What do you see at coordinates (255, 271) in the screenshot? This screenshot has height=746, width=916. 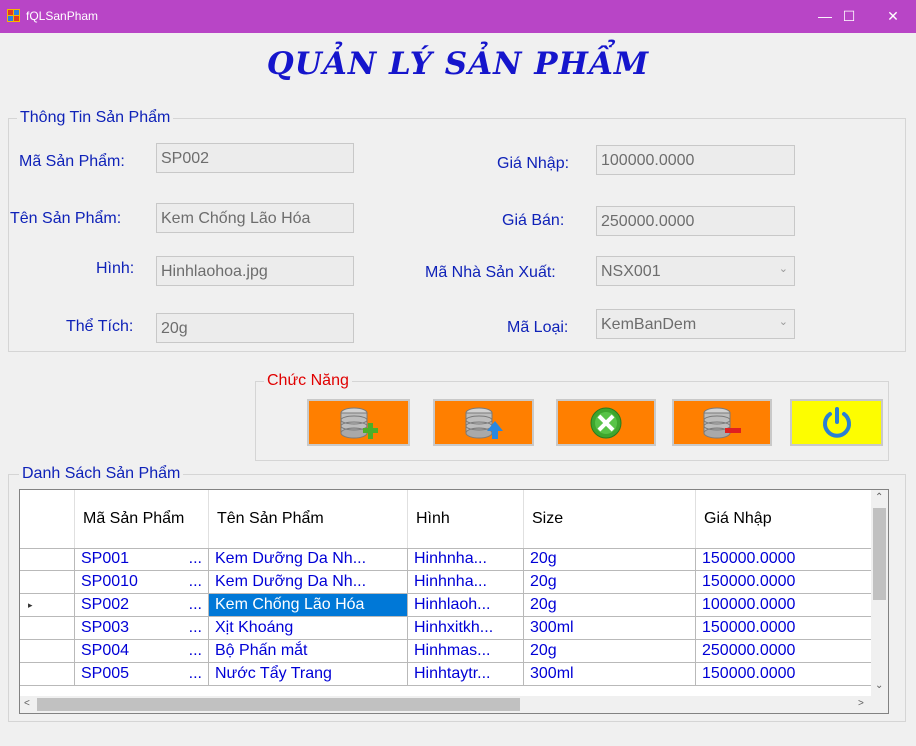 I see `image-field: Hinhlaohoa.jpg` at bounding box center [255, 271].